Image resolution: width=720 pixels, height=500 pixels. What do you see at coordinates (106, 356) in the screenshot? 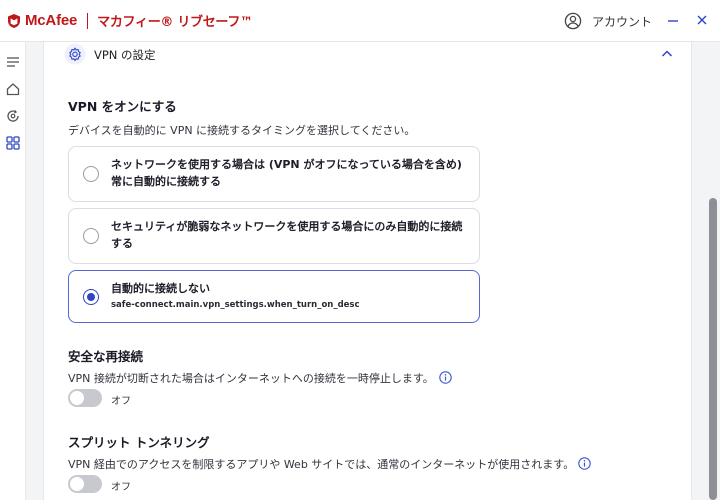
I see `safe-reconnect-heading: 安全な再接続` at bounding box center [106, 356].